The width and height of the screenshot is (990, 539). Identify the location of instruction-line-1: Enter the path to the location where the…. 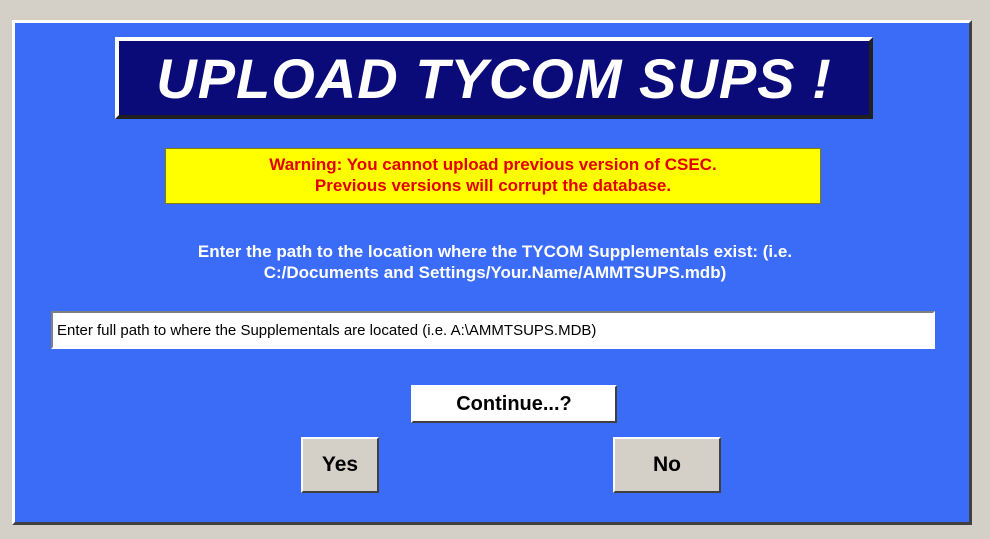
(495, 251).